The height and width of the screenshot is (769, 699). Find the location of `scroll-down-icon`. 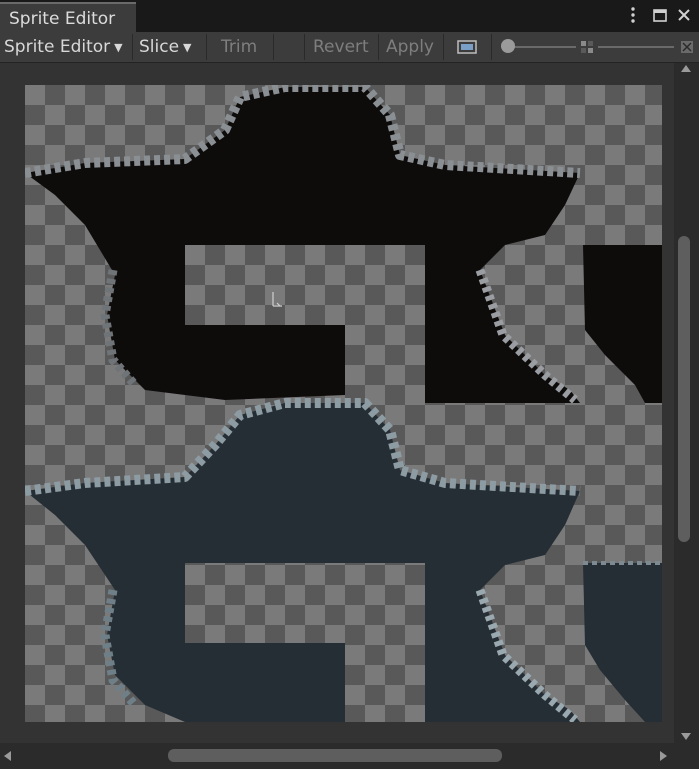

scroll-down-icon is located at coordinates (686, 736).